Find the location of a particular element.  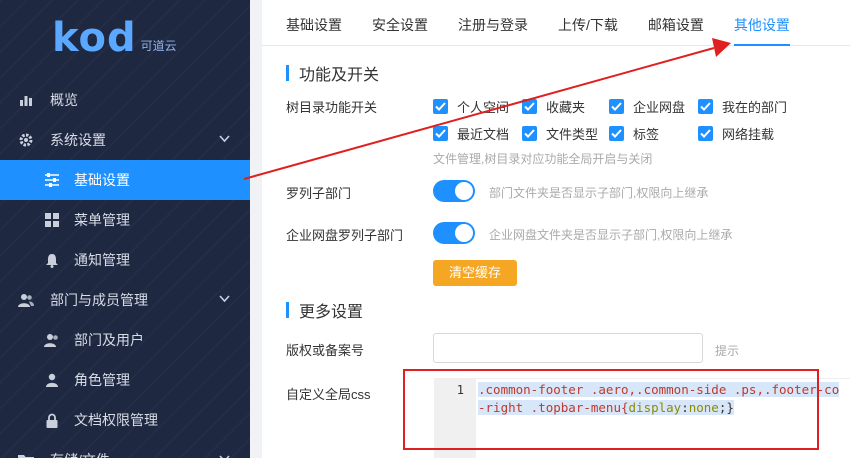

checkbox-my-departments: 我在的部门 is located at coordinates (742, 106).